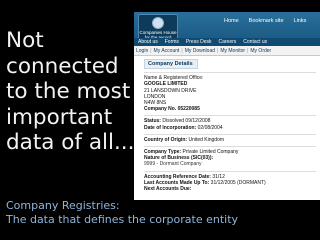 This screenshot has height=240, width=320. What do you see at coordinates (68, 91) in the screenshot?
I see `headline-line: to the most` at bounding box center [68, 91].